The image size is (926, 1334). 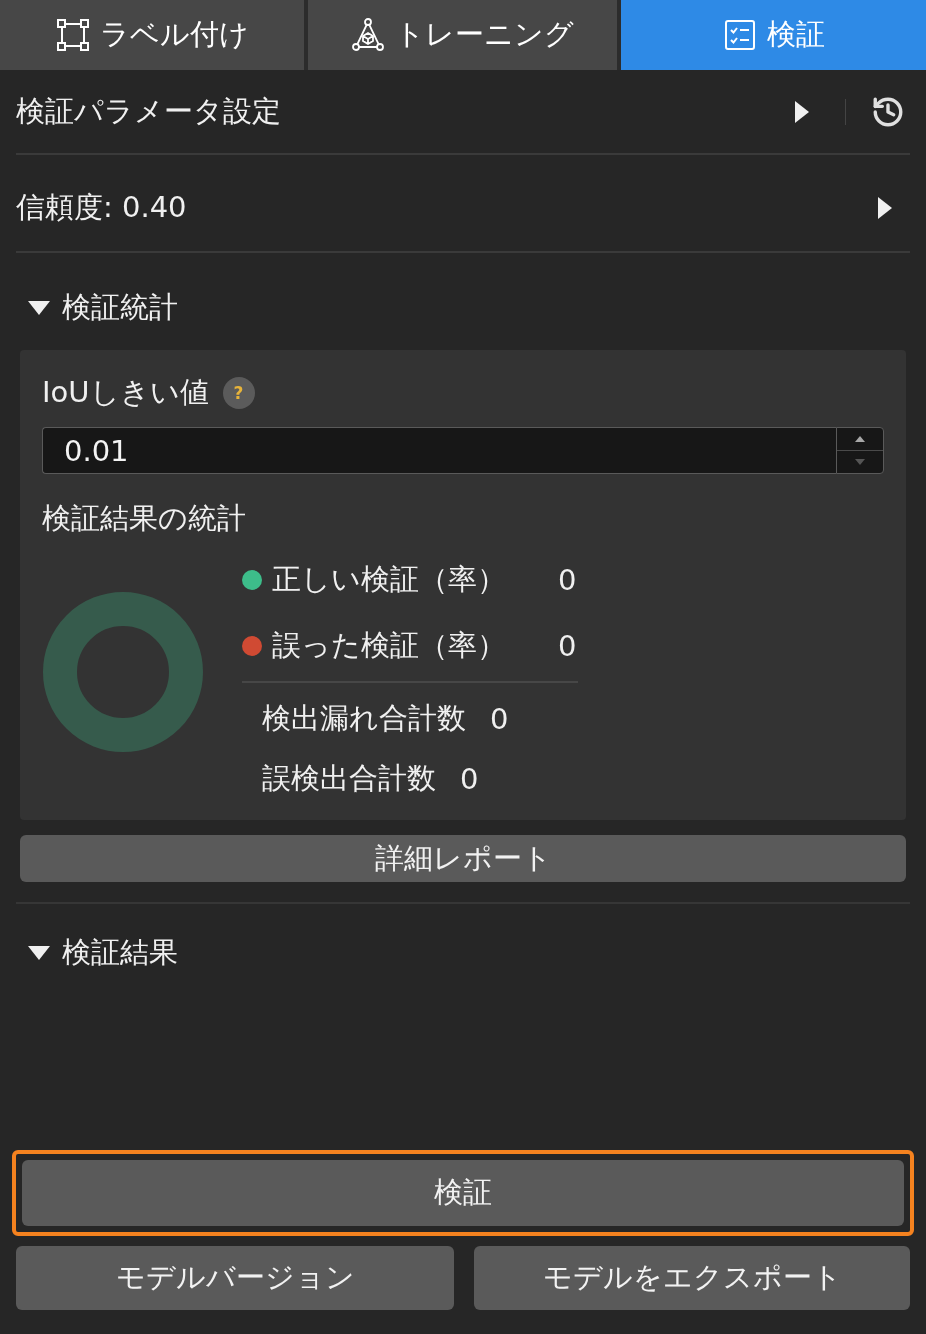 I want to click on detail-report-button: 詳細レポート, so click(x=463, y=858).